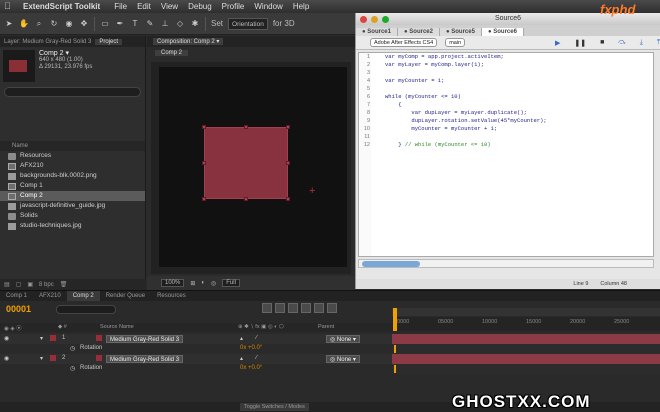 This screenshot has width=660, height=412. I want to click on tab-source2: ● Source2, so click(418, 32).